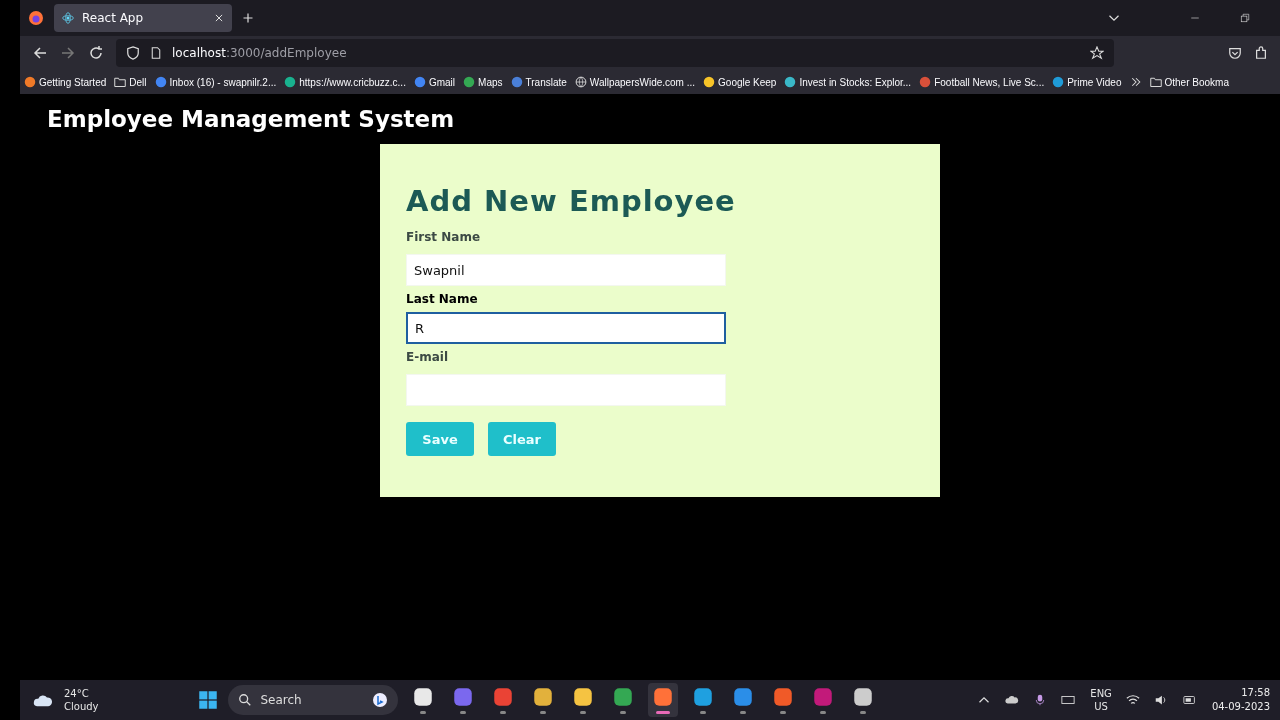 The height and width of the screenshot is (720, 1280). What do you see at coordinates (740, 82) in the screenshot?
I see `bookmark: Google Keep` at bounding box center [740, 82].